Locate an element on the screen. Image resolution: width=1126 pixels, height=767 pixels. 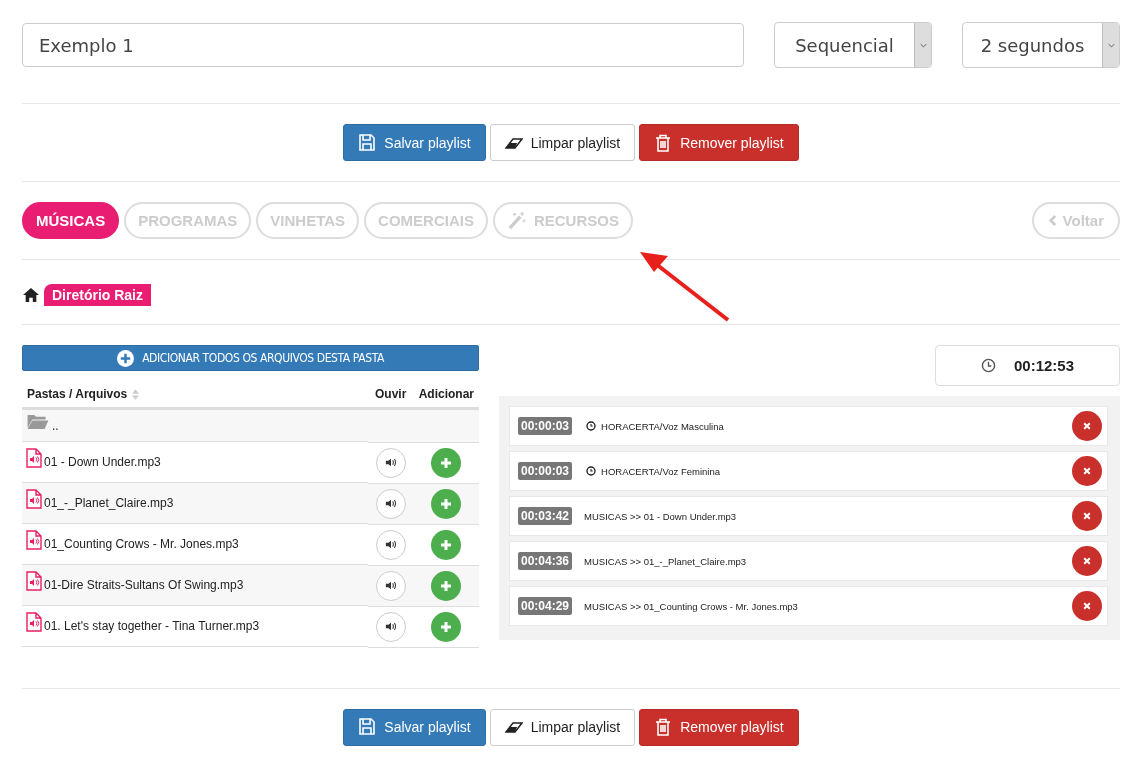
mode-select: Sequencial is located at coordinates (853, 45).